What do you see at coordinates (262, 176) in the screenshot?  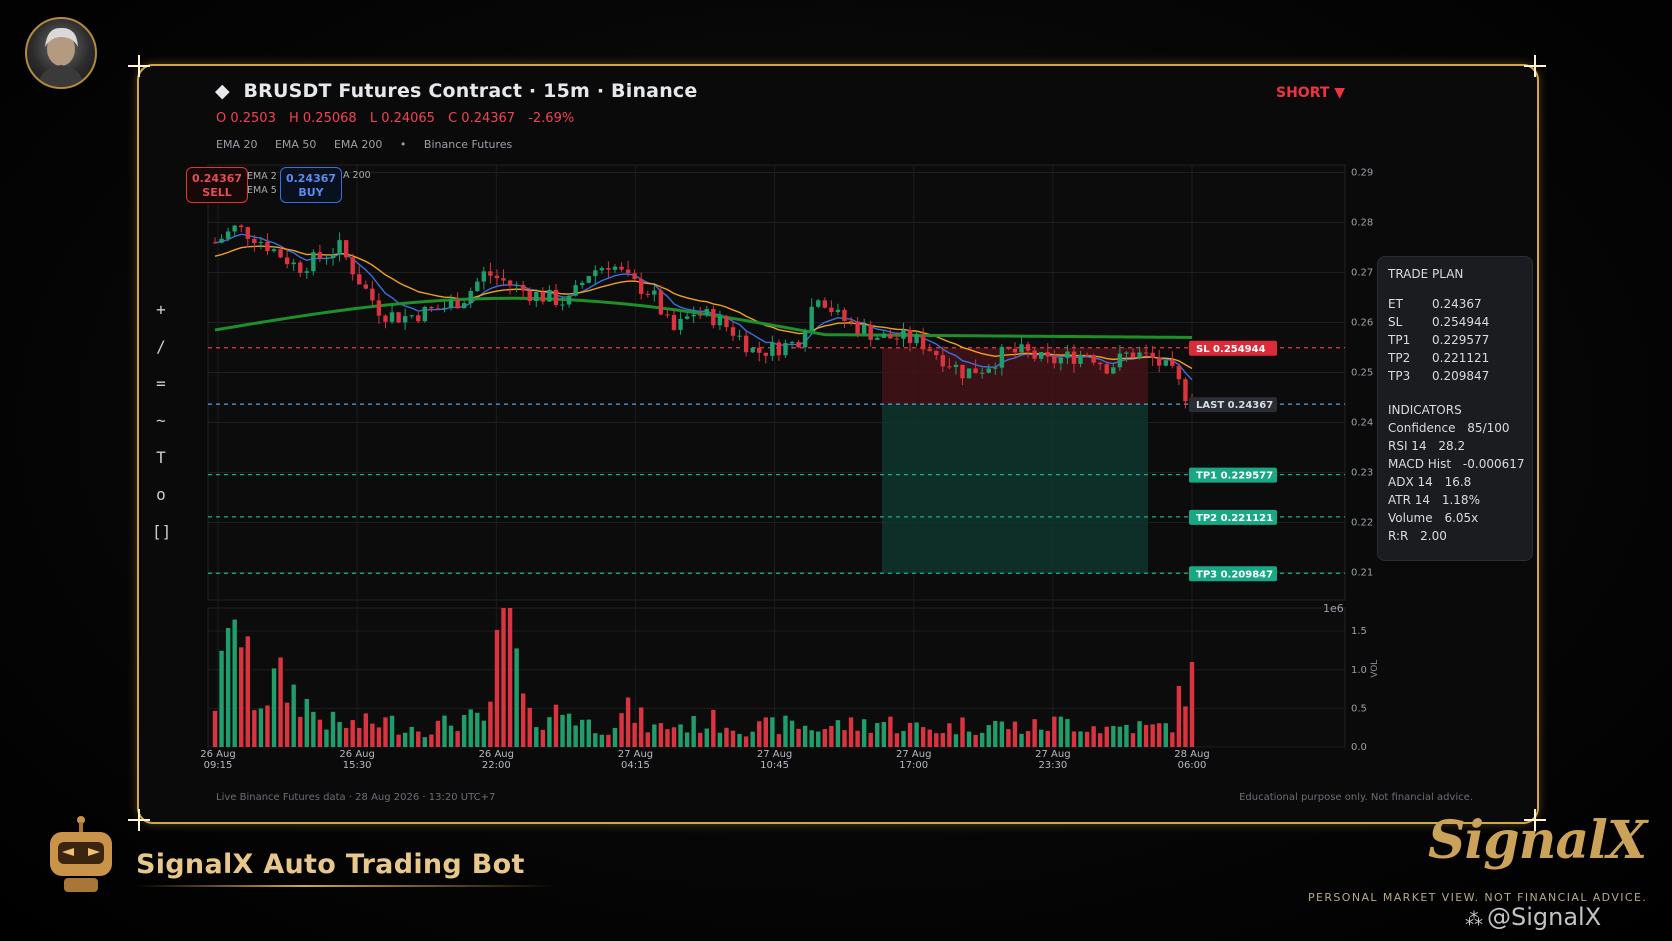 I see `mini-legend-ema20: EMA 2` at bounding box center [262, 176].